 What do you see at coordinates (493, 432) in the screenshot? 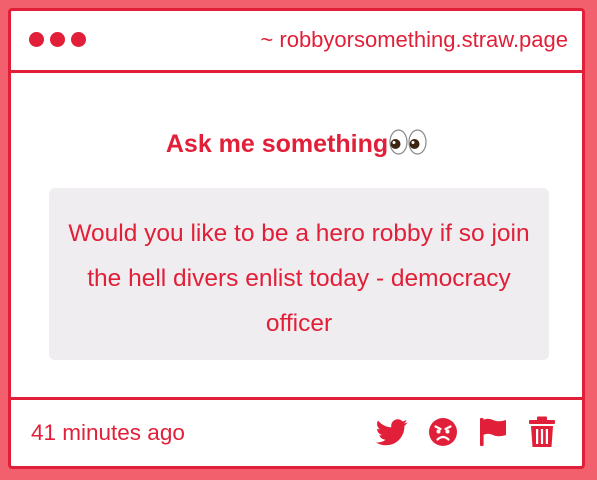
I see `flag-icon` at bounding box center [493, 432].